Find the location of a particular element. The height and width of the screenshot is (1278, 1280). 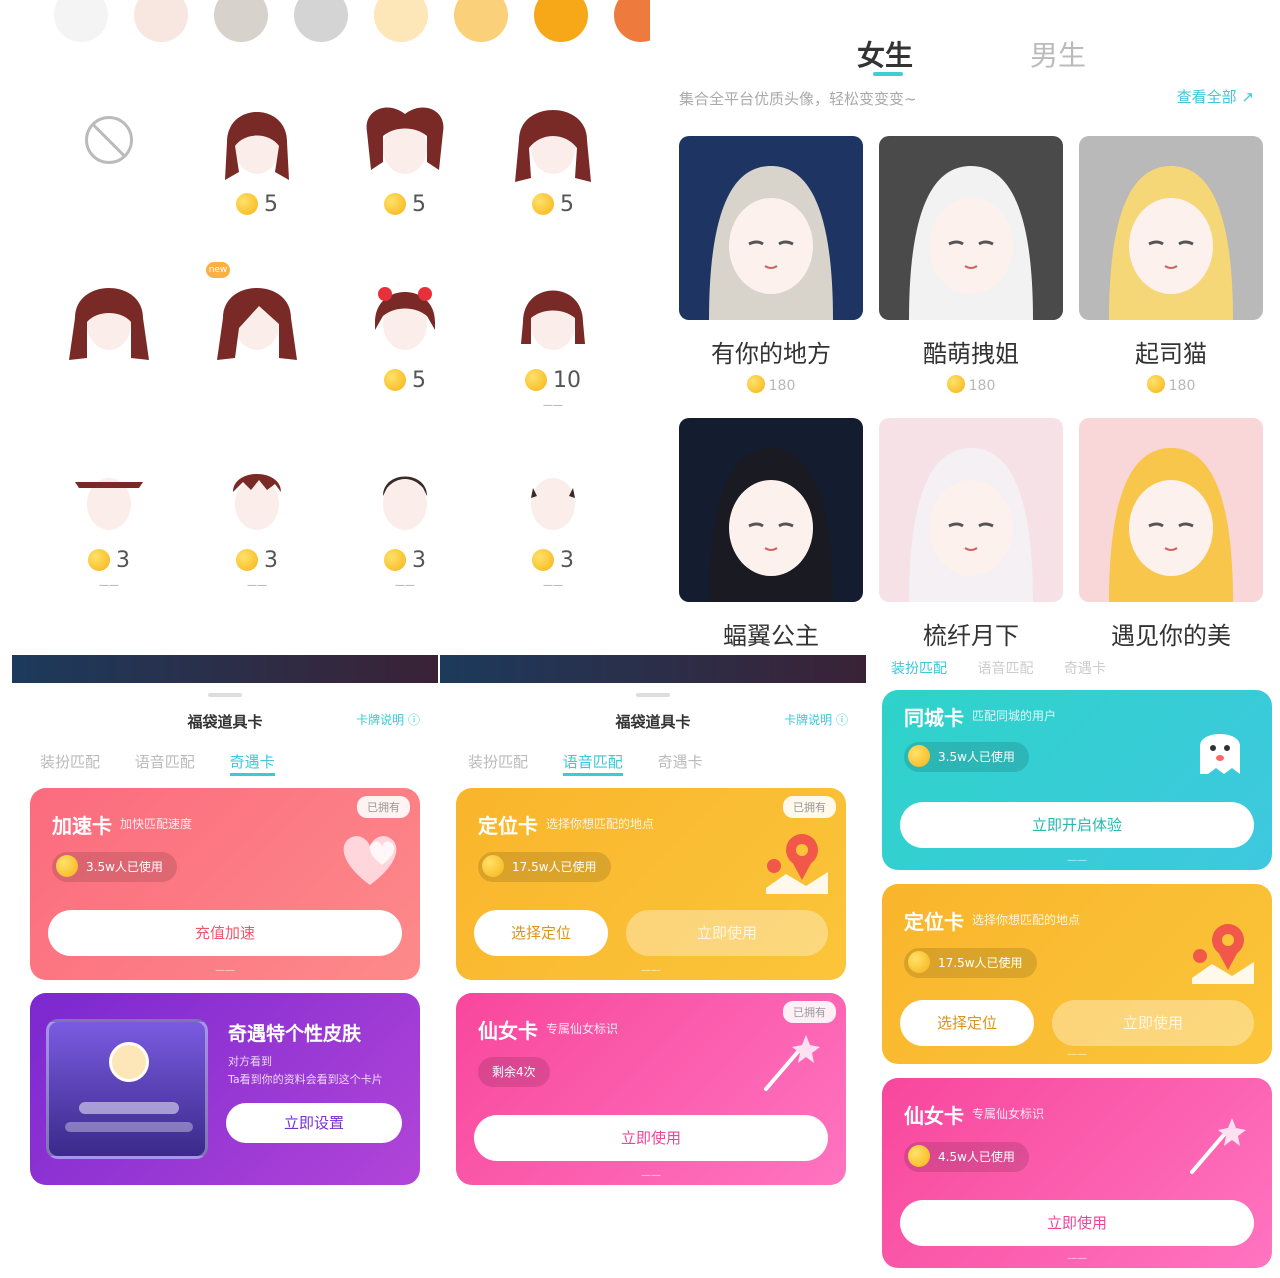

start-trial-button: 立即开启体验 is located at coordinates (1077, 825).